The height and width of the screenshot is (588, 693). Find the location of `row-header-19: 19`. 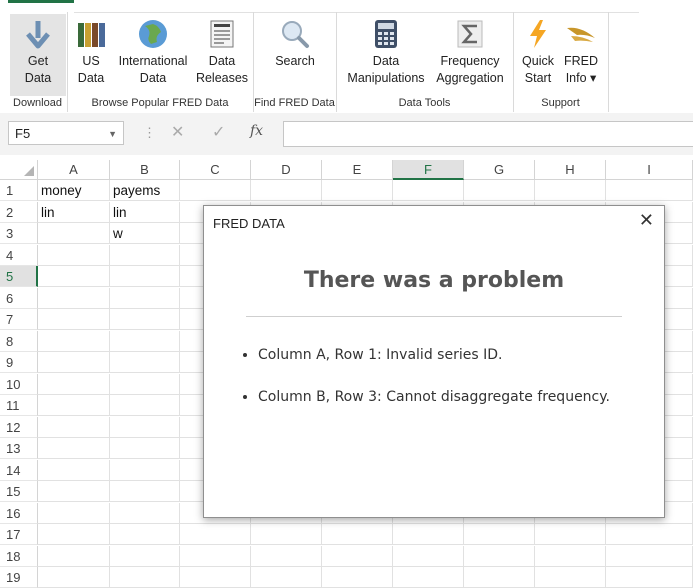

row-header-19: 19 is located at coordinates (19, 577).